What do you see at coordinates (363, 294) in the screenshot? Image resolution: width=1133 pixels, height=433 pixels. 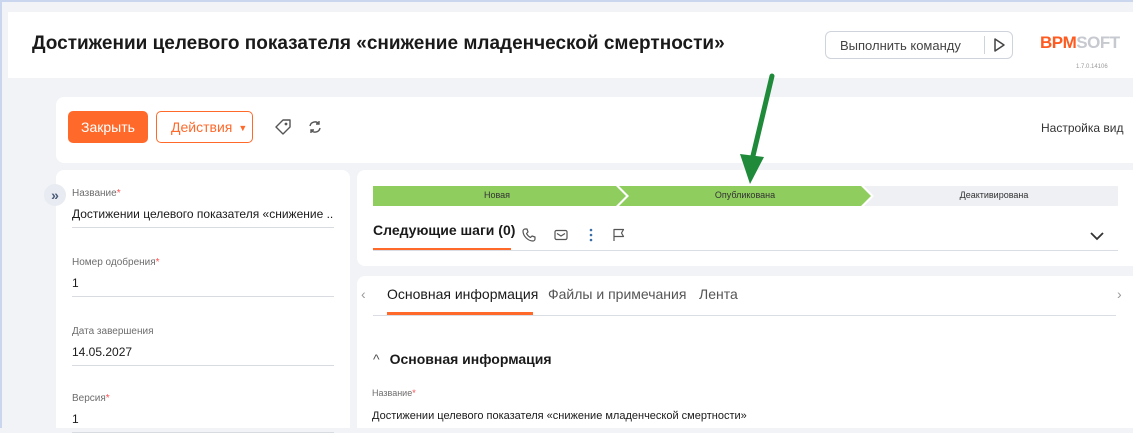 I see `chevron-left-icon: ‹` at bounding box center [363, 294].